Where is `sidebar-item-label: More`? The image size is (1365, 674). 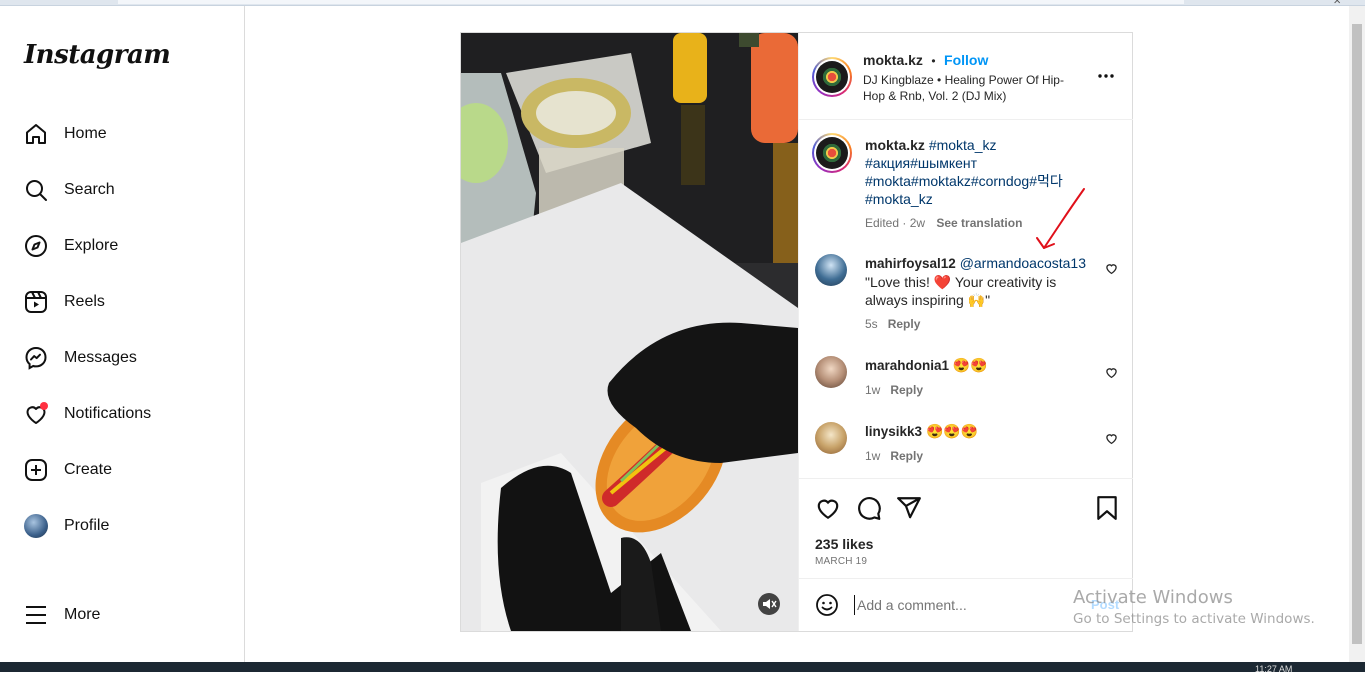 sidebar-item-label: More is located at coordinates (82, 614).